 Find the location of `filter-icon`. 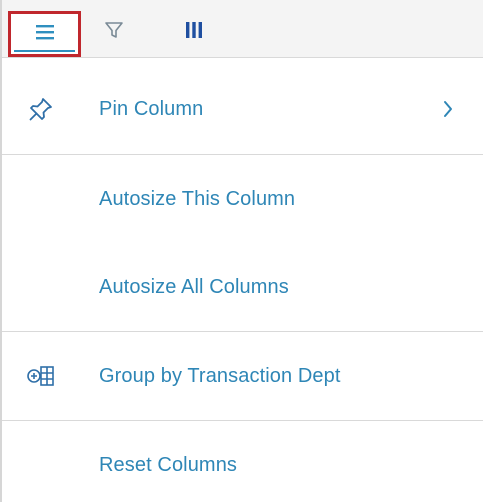

filter-icon is located at coordinates (114, 32).